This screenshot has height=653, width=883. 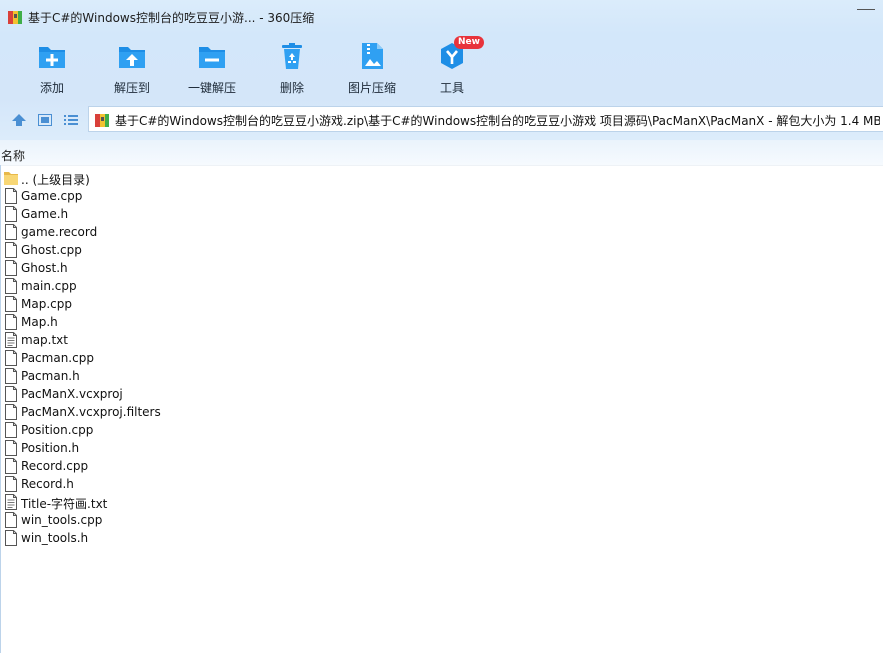 I want to click on file-row: Pacman.cpp, so click(x=204, y=358).